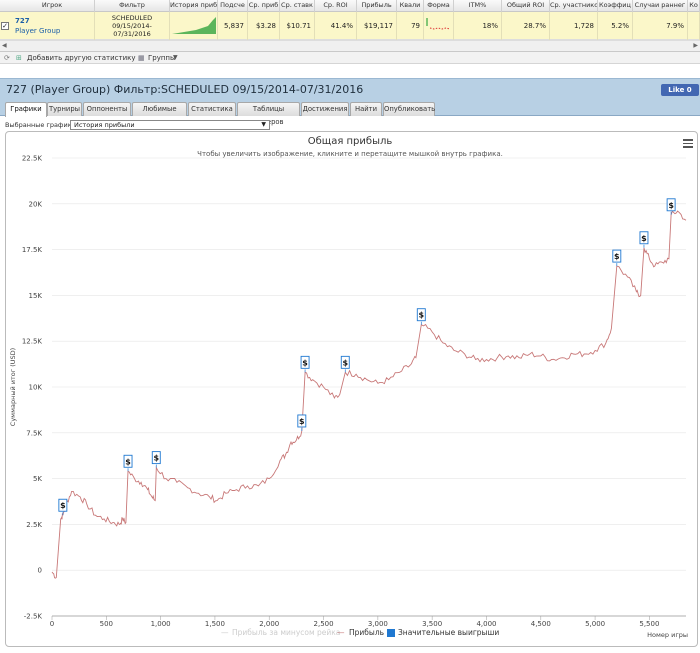 The width and height of the screenshot is (700, 653). Describe the element at coordinates (341, 633) in the screenshot. I see `legend-profit-line-icon: —` at that location.